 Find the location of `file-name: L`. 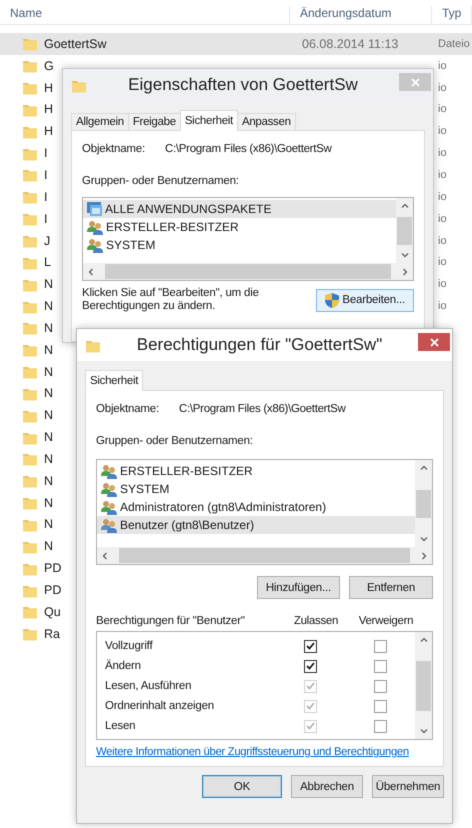

file-name: L is located at coordinates (47, 262).